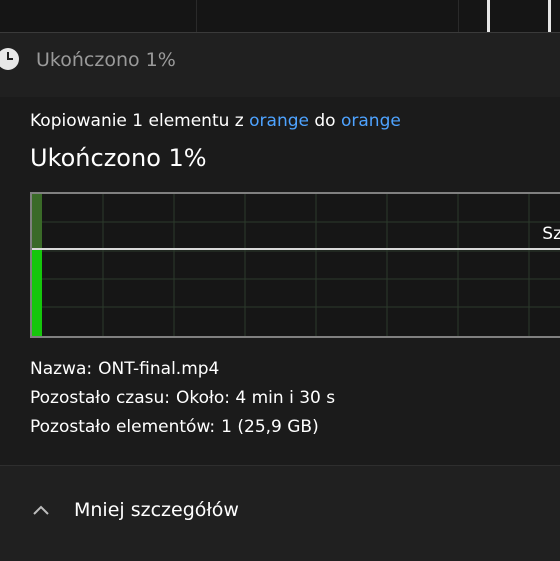 The width and height of the screenshot is (560, 561). I want to click on time-label: Pozostało czasu:, so click(100, 398).